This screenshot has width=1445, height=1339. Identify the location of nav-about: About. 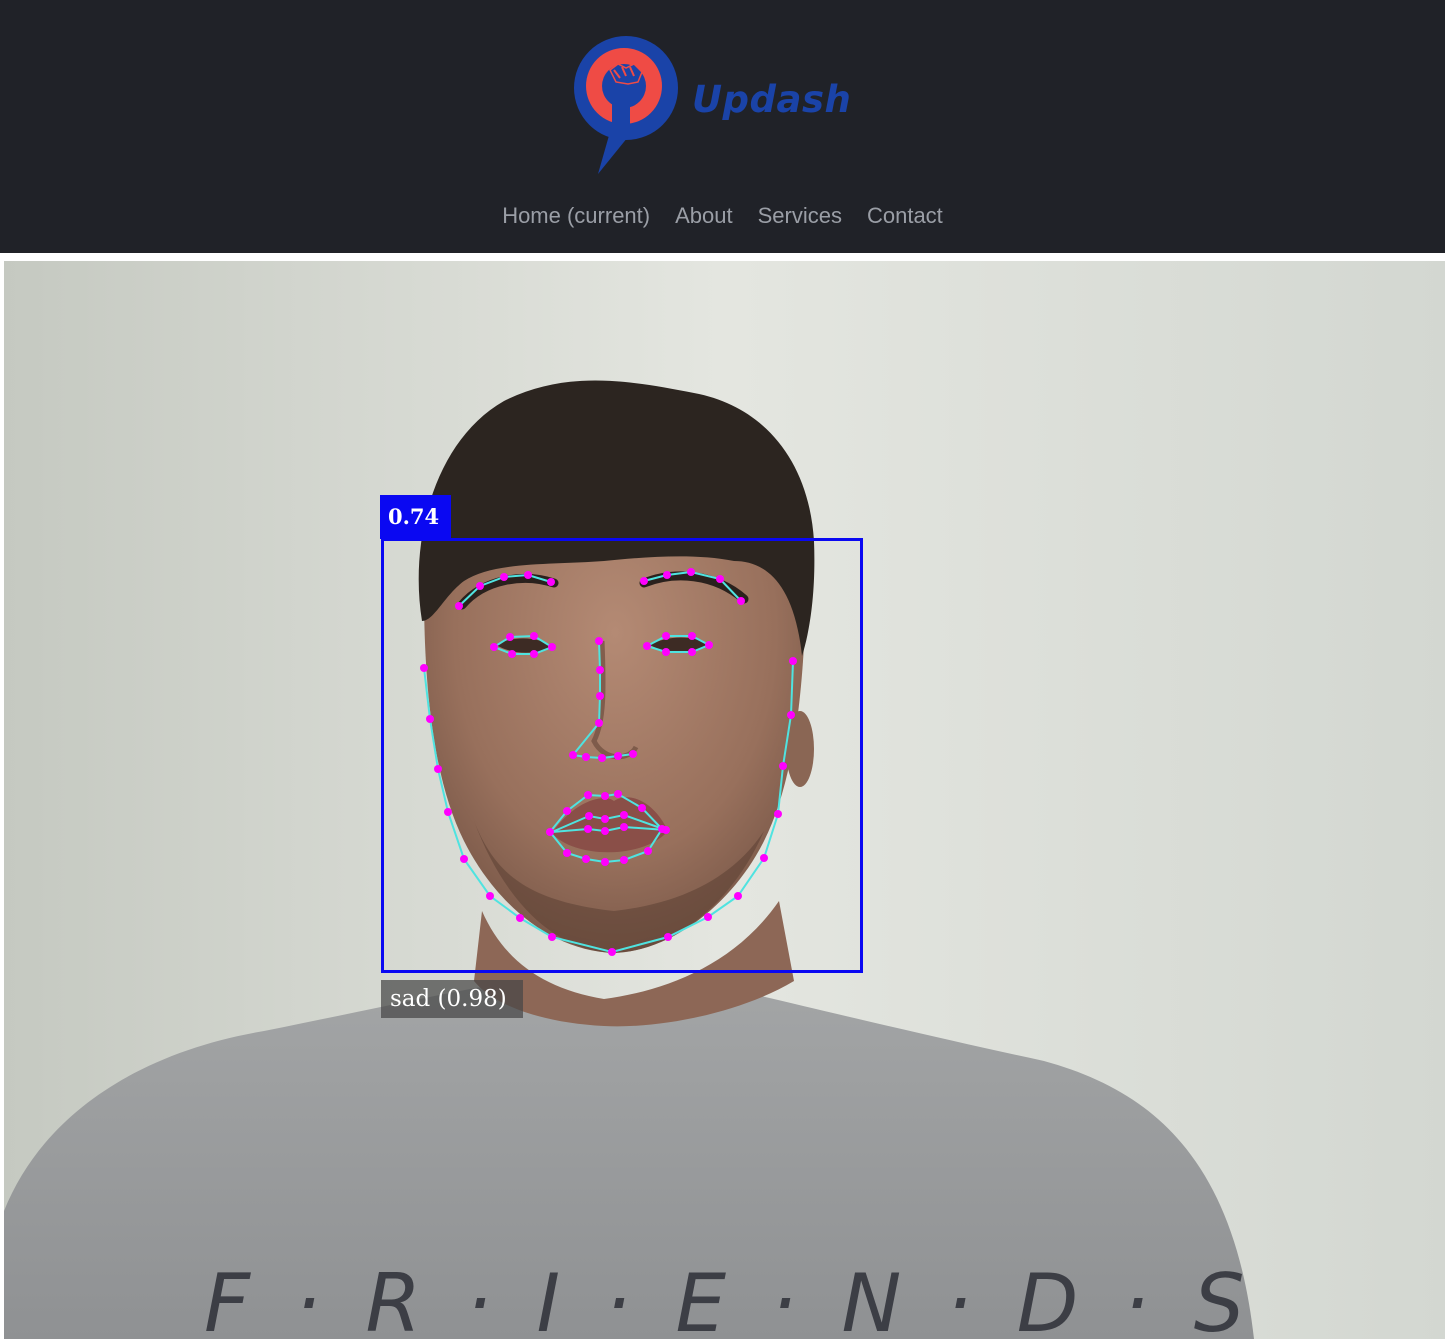
(704, 216).